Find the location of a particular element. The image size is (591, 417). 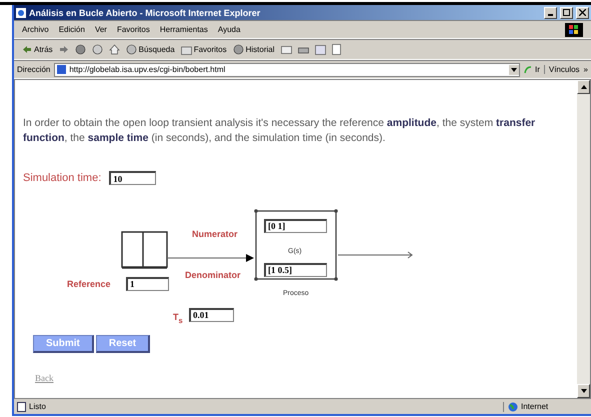

reference-label: Reference is located at coordinates (89, 284).